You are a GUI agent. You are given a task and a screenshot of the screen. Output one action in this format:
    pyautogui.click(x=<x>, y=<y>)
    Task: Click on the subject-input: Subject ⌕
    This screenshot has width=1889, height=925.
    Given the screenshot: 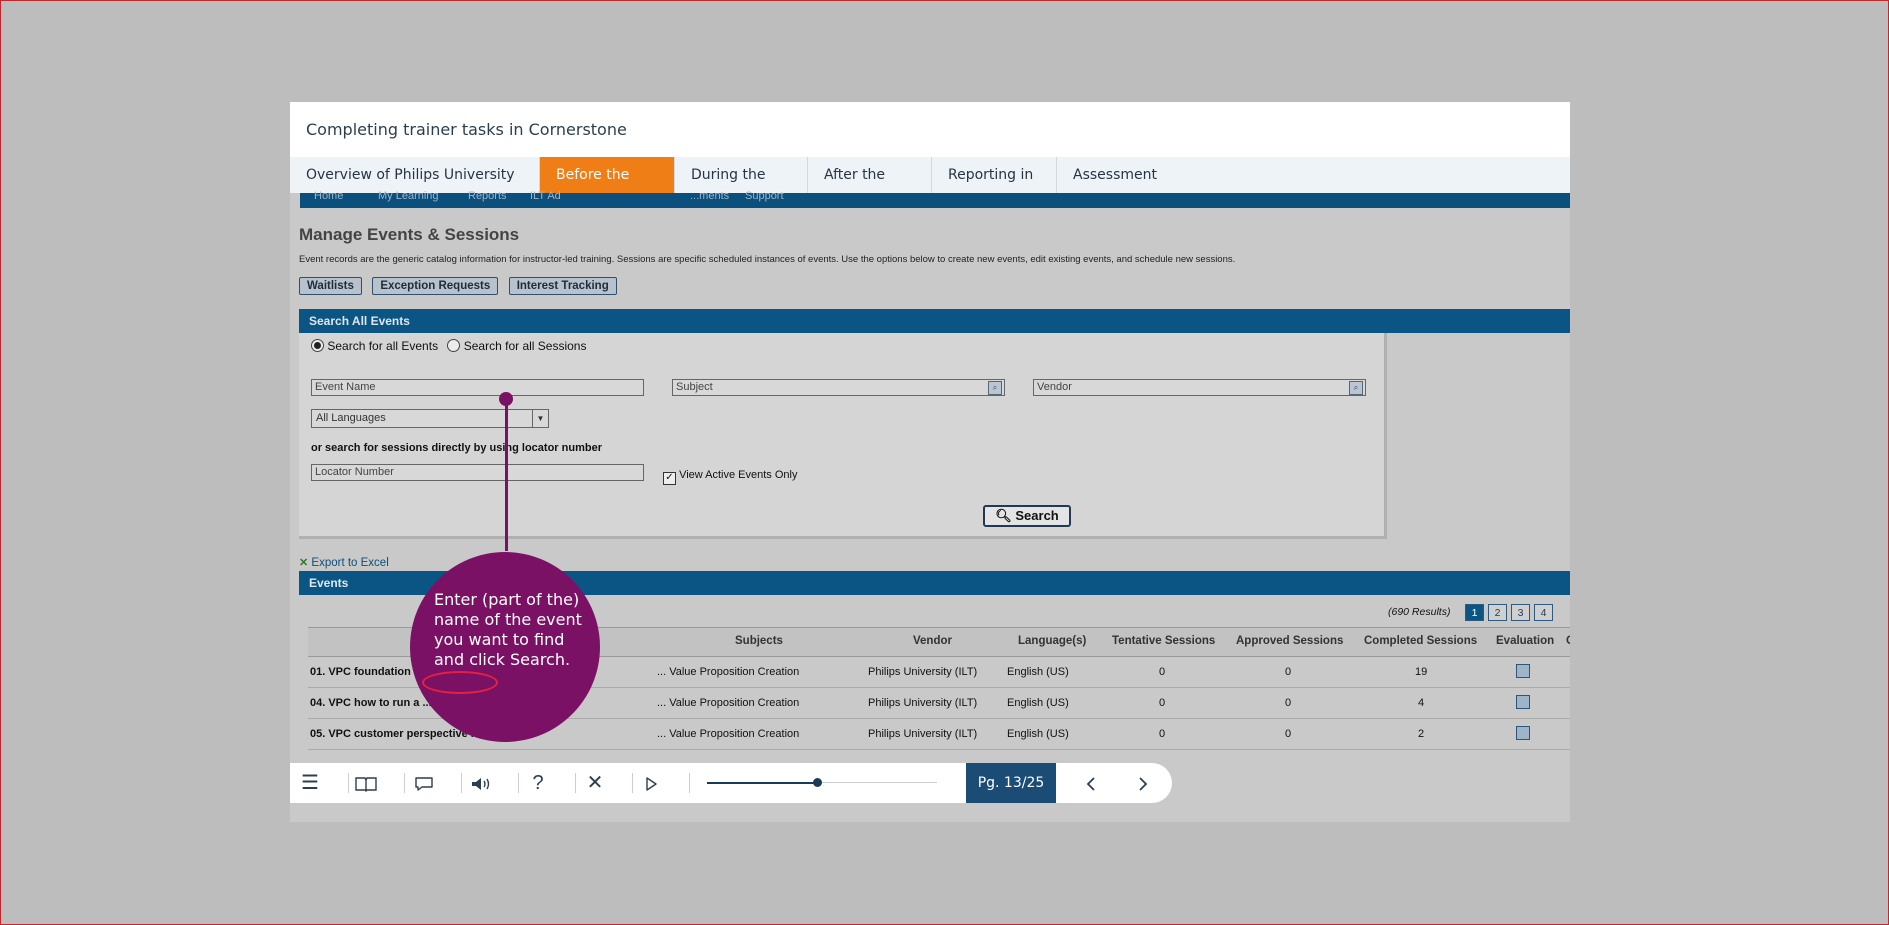 What is the action you would take?
    pyautogui.click(x=838, y=387)
    